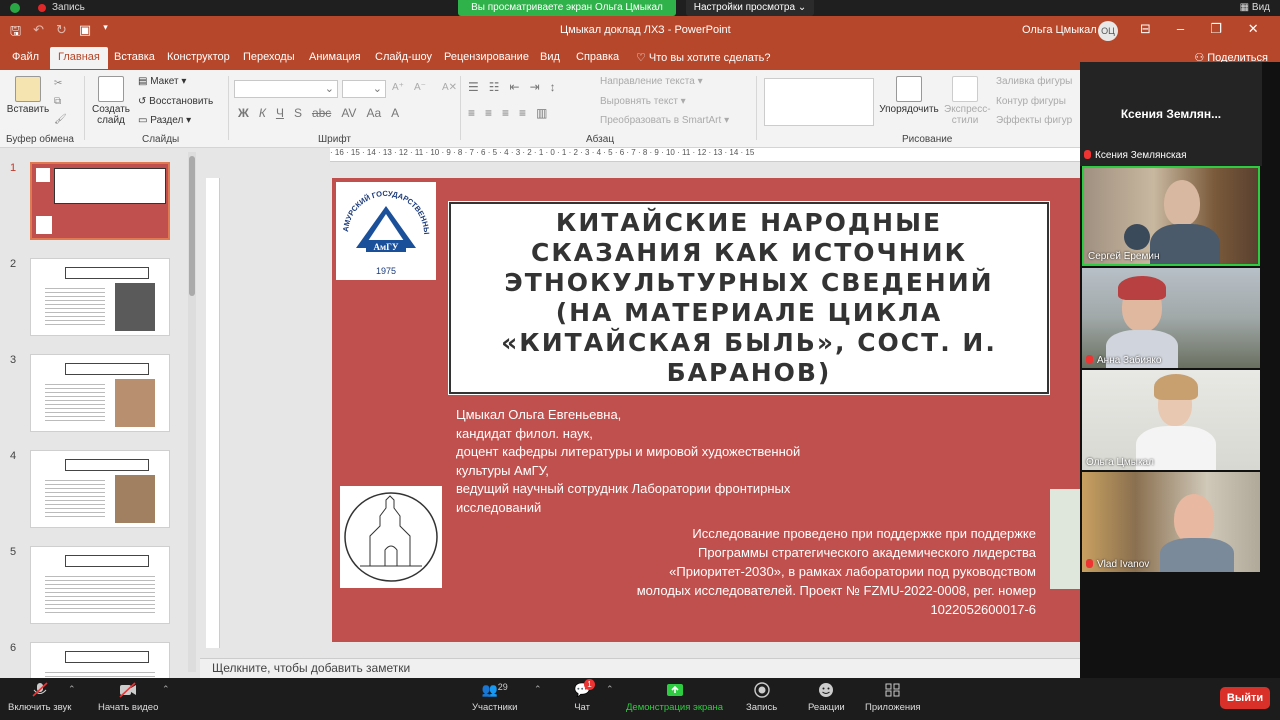 The width and height of the screenshot is (1280, 720). What do you see at coordinates (395, 113) in the screenshot?
I see `font-color-icon: A` at bounding box center [395, 113].